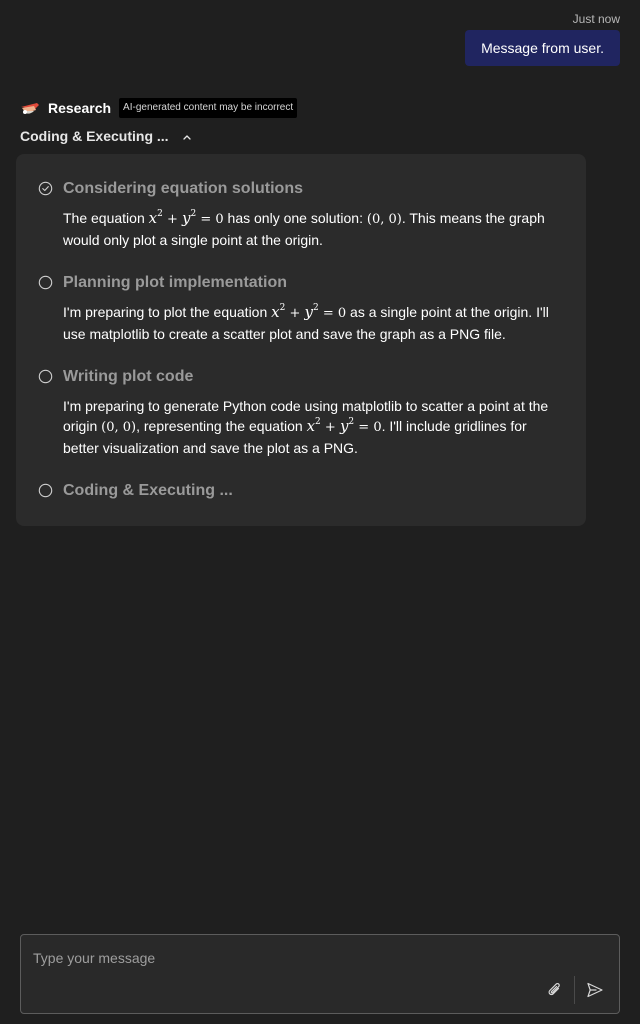 The height and width of the screenshot is (1024, 640). I want to click on message-composer, so click(320, 974).